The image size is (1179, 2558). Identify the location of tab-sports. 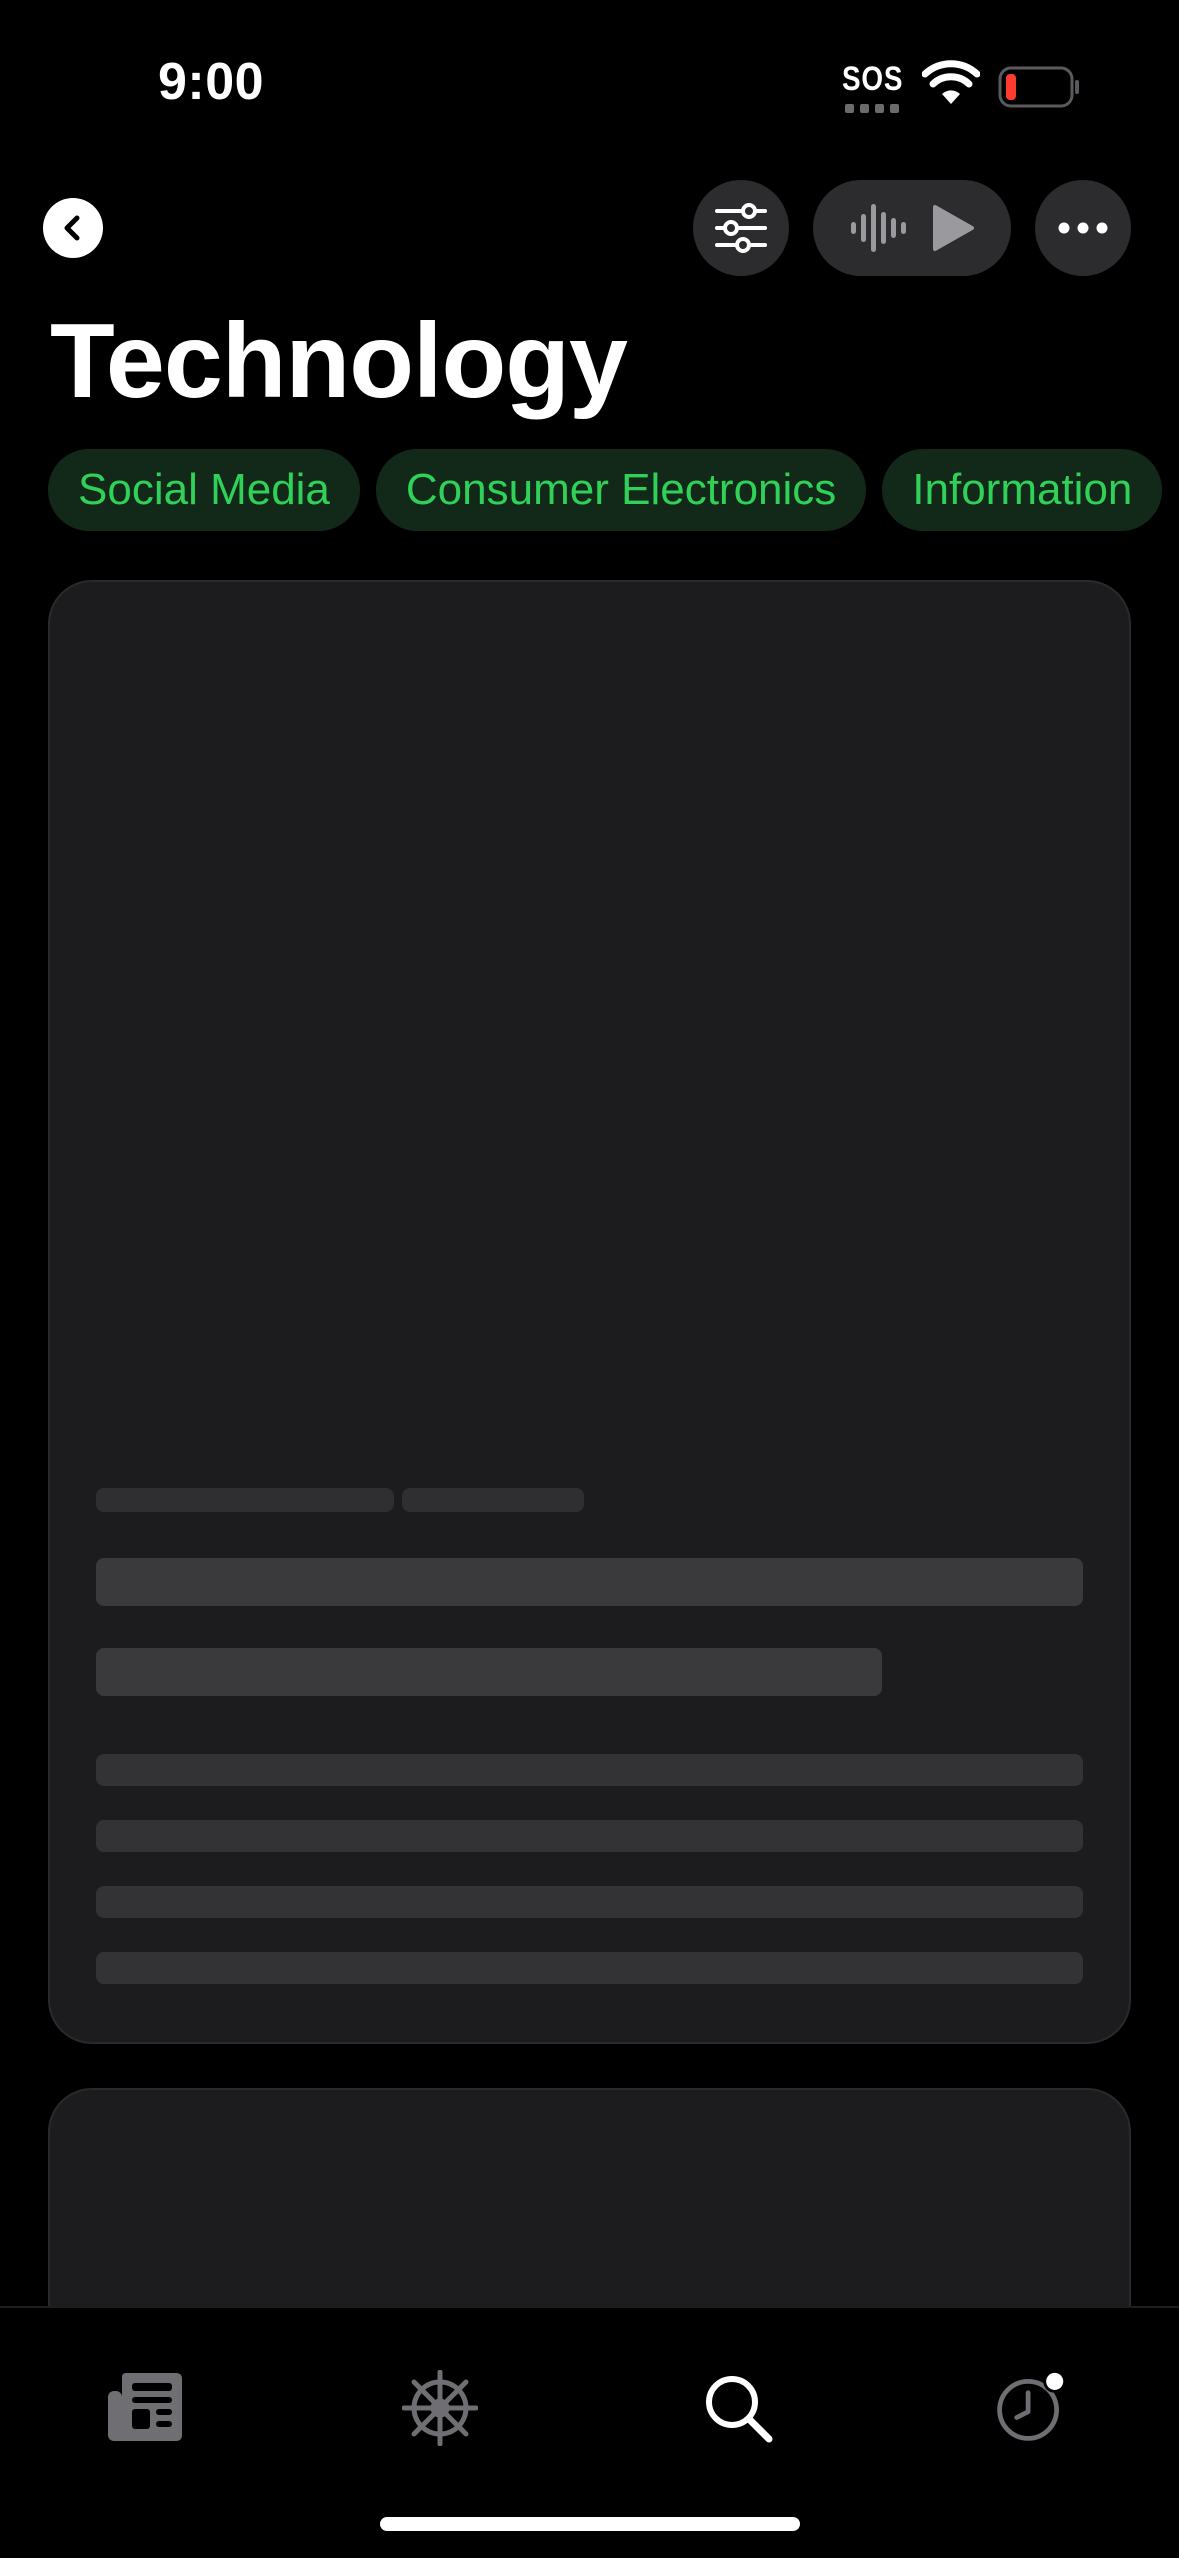
(440, 2408).